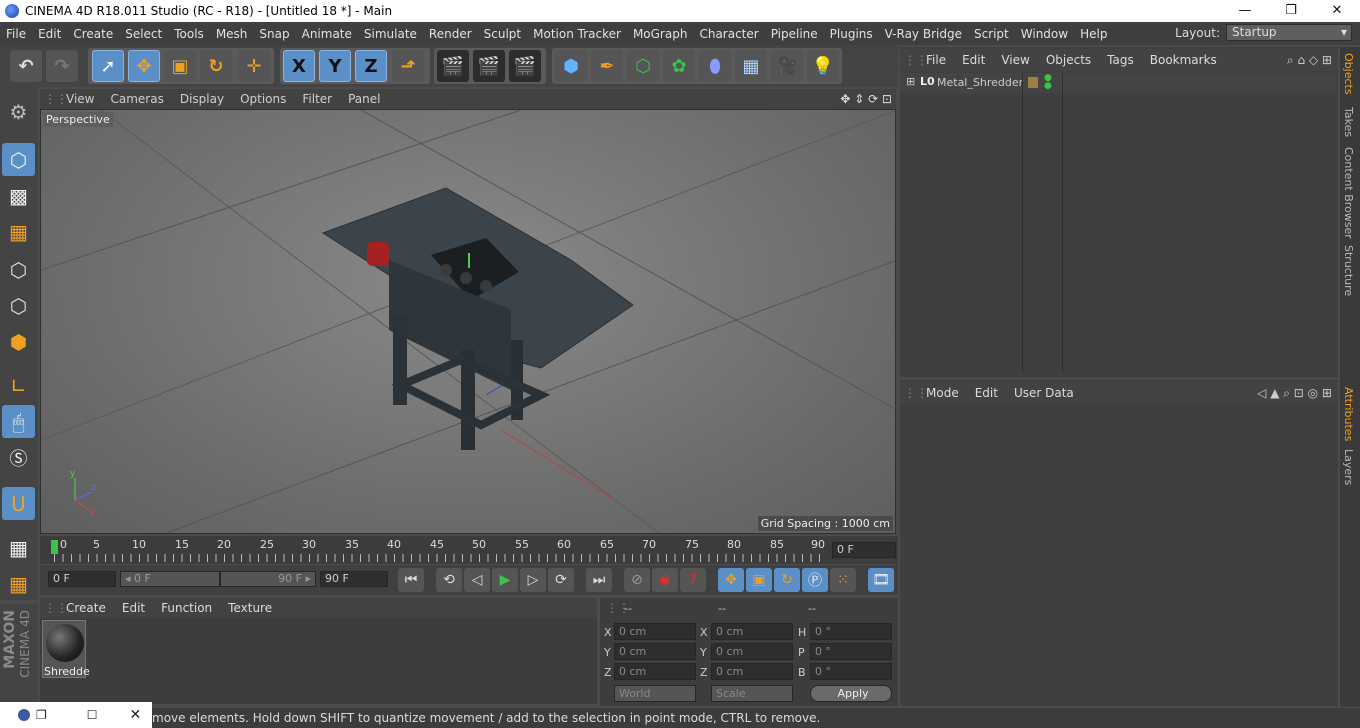  Describe the element at coordinates (851, 671) in the screenshot. I see `rotation-b-field: 0 °` at that location.